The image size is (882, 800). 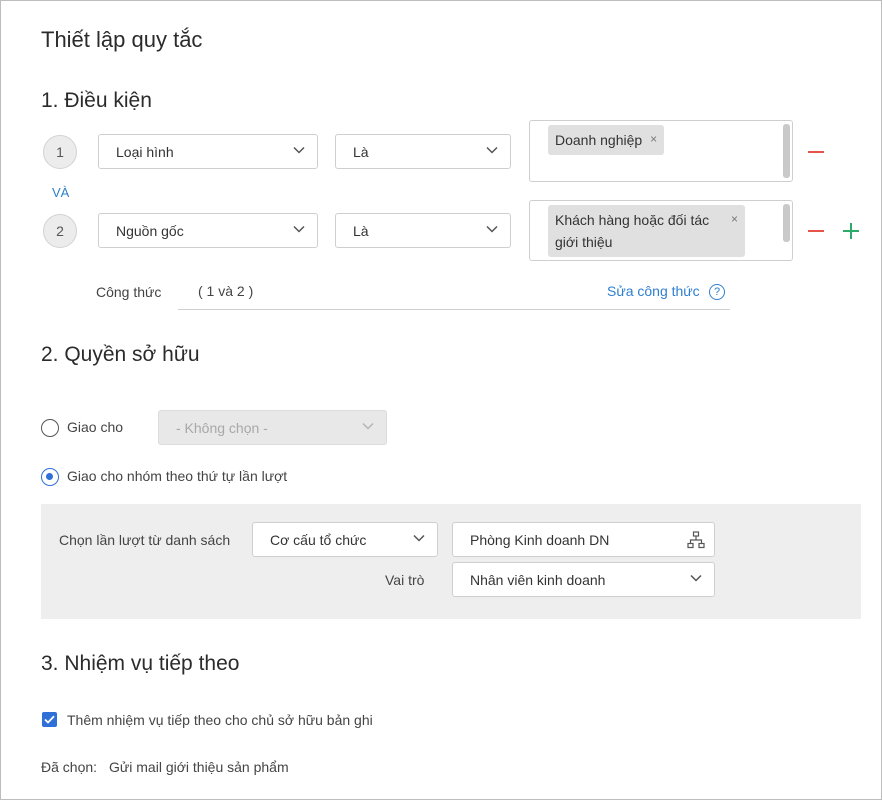 I want to click on help-glyph: ?, so click(x=717, y=292).